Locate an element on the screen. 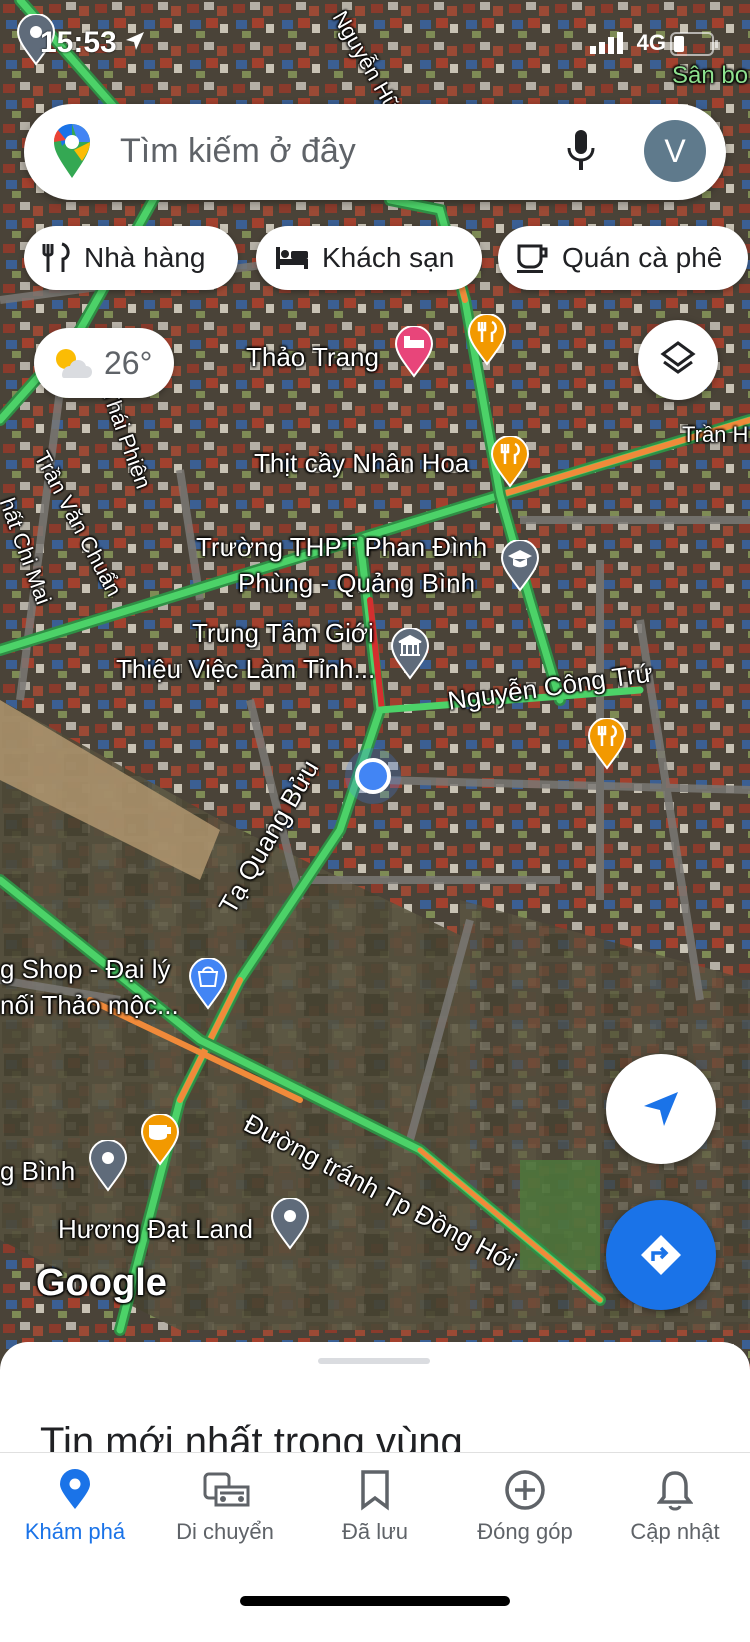 This screenshot has width=750, height=1642. nav-label: Khám phá is located at coordinates (75, 1531).